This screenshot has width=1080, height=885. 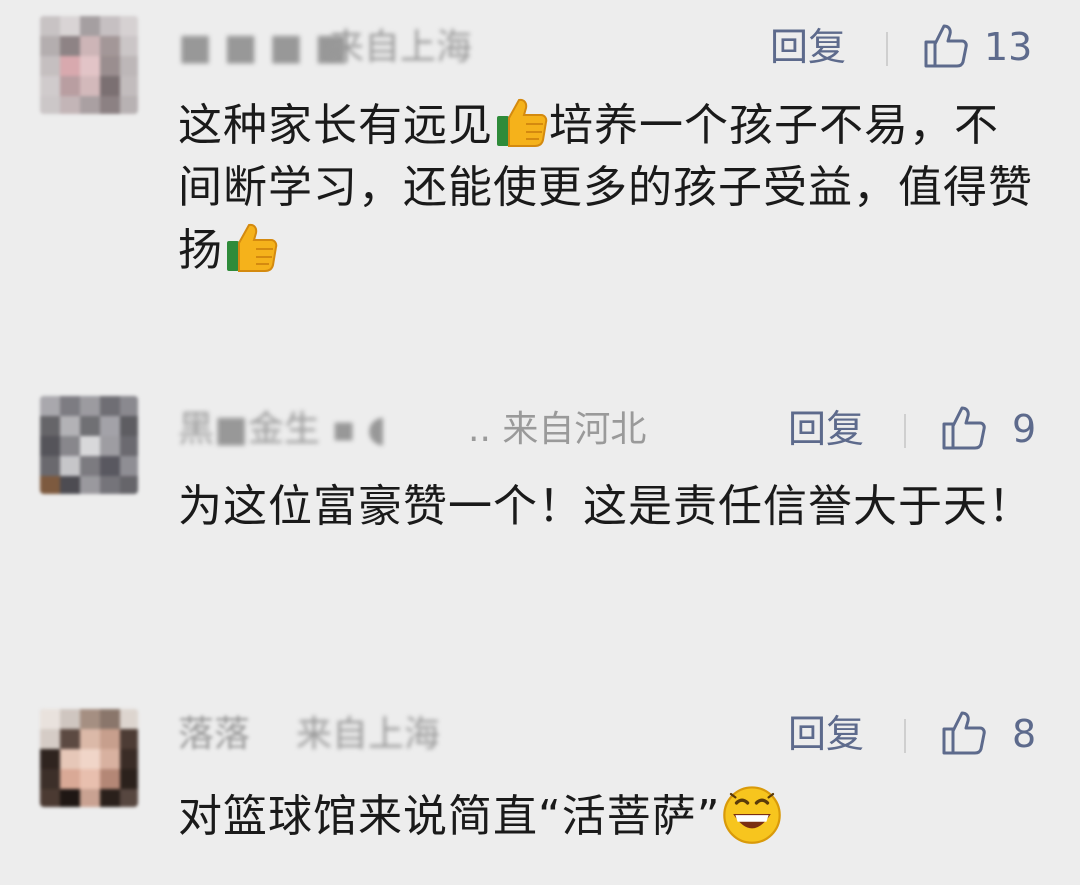 What do you see at coordinates (1008, 47) in the screenshot?
I see `like-count: 13` at bounding box center [1008, 47].